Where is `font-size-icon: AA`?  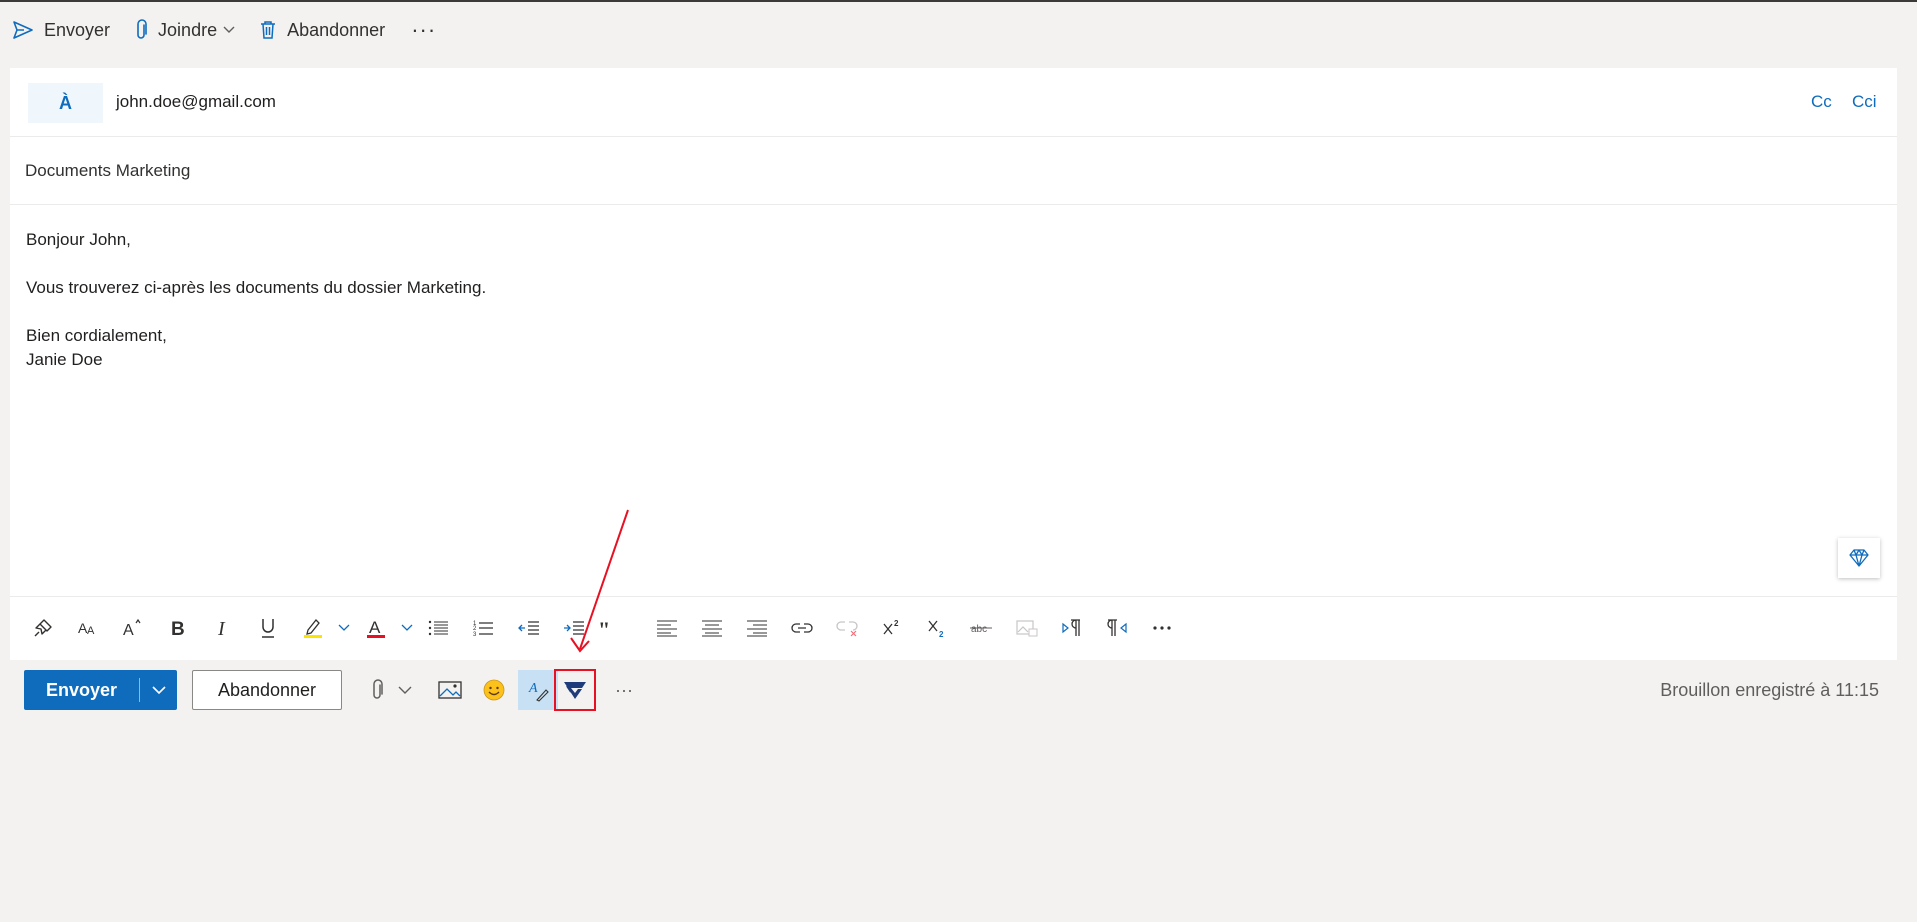
font-size-icon: AA is located at coordinates (86, 628).